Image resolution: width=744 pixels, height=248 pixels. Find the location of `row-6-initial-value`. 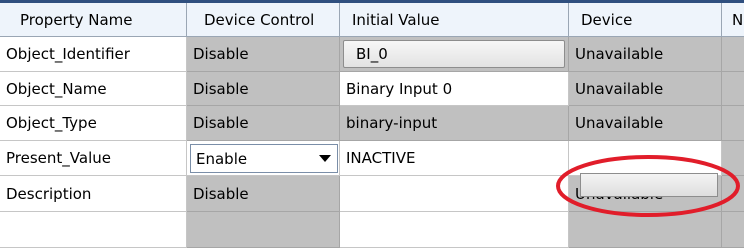

row-6-initial-value is located at coordinates (454, 230).